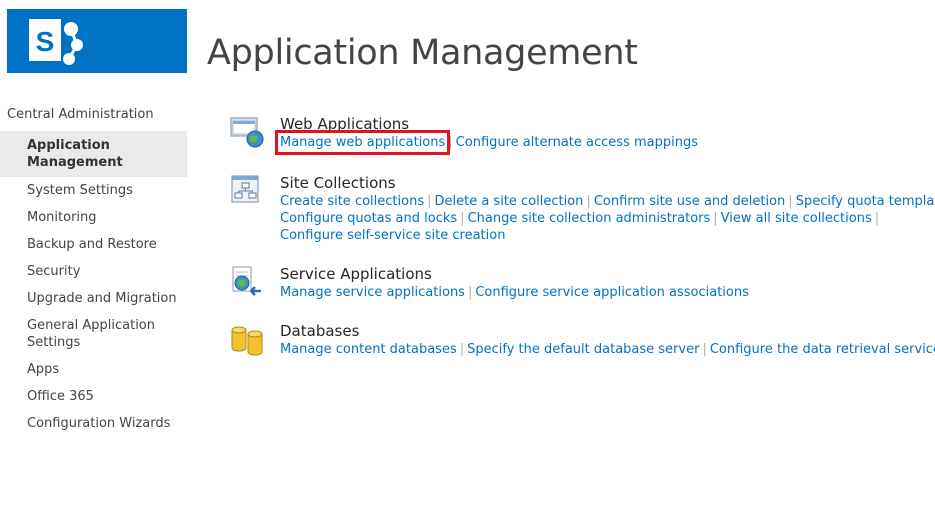 The width and height of the screenshot is (935, 505). I want to click on nav-root-central-administration: Central Administration, so click(93, 113).